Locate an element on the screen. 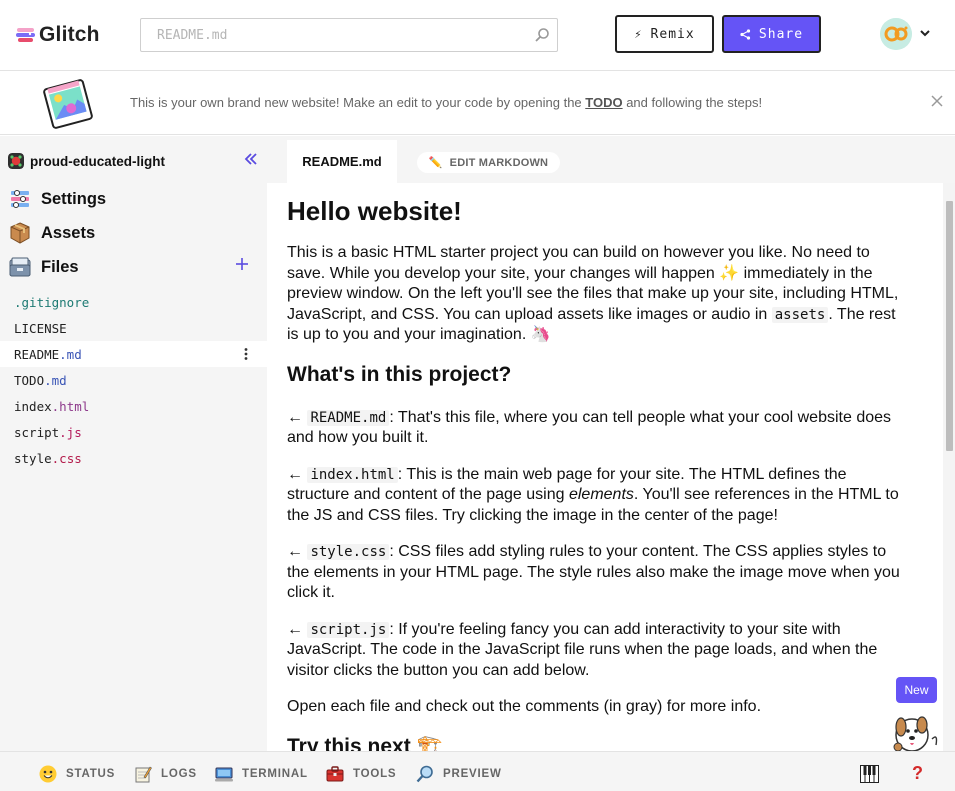 This screenshot has height=791, width=955. notepad-icon is located at coordinates (143, 774).